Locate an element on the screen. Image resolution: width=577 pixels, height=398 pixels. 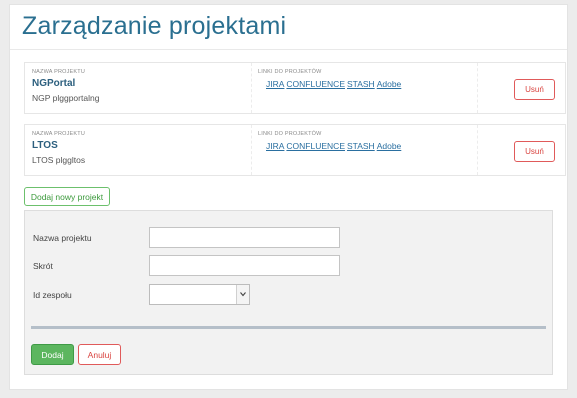
project-name-cell: NAZWA PROJEKTU LTOS LTOS plggltos is located at coordinates (138, 150).